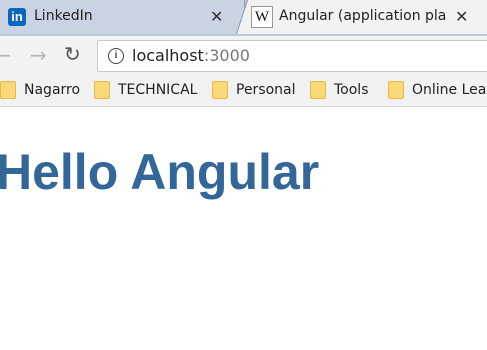 Image resolution: width=487 pixels, height=350 pixels. I want to click on bookmark-label: Nagarro, so click(52, 90).